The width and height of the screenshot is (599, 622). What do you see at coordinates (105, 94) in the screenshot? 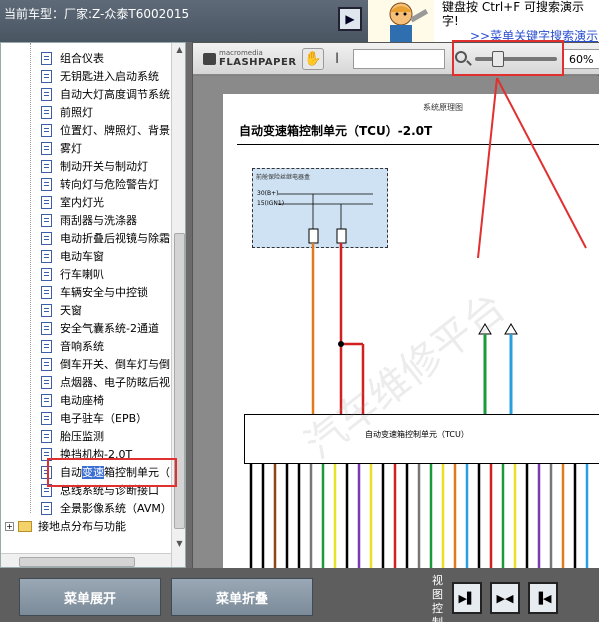
I see `tree-item: 自动大灯高度调节系统` at bounding box center [105, 94].